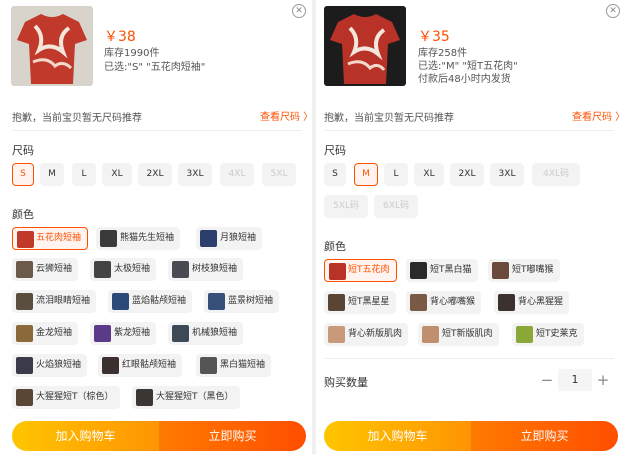 This screenshot has height=454, width=640. What do you see at coordinates (524, 270) in the screenshot?
I see `color-option: 短T嘟嘴猴` at bounding box center [524, 270].